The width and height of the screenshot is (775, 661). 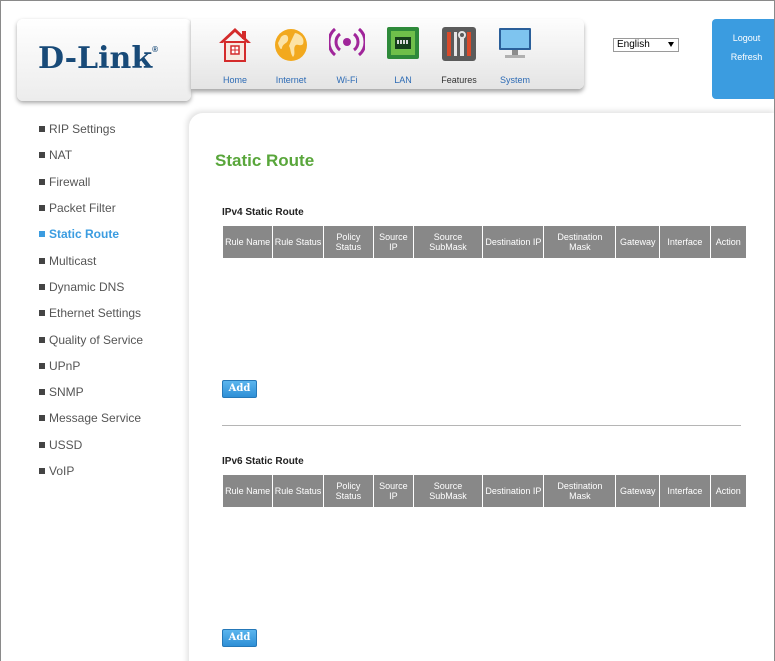 I want to click on nav-home-label: Home, so click(x=234, y=80).